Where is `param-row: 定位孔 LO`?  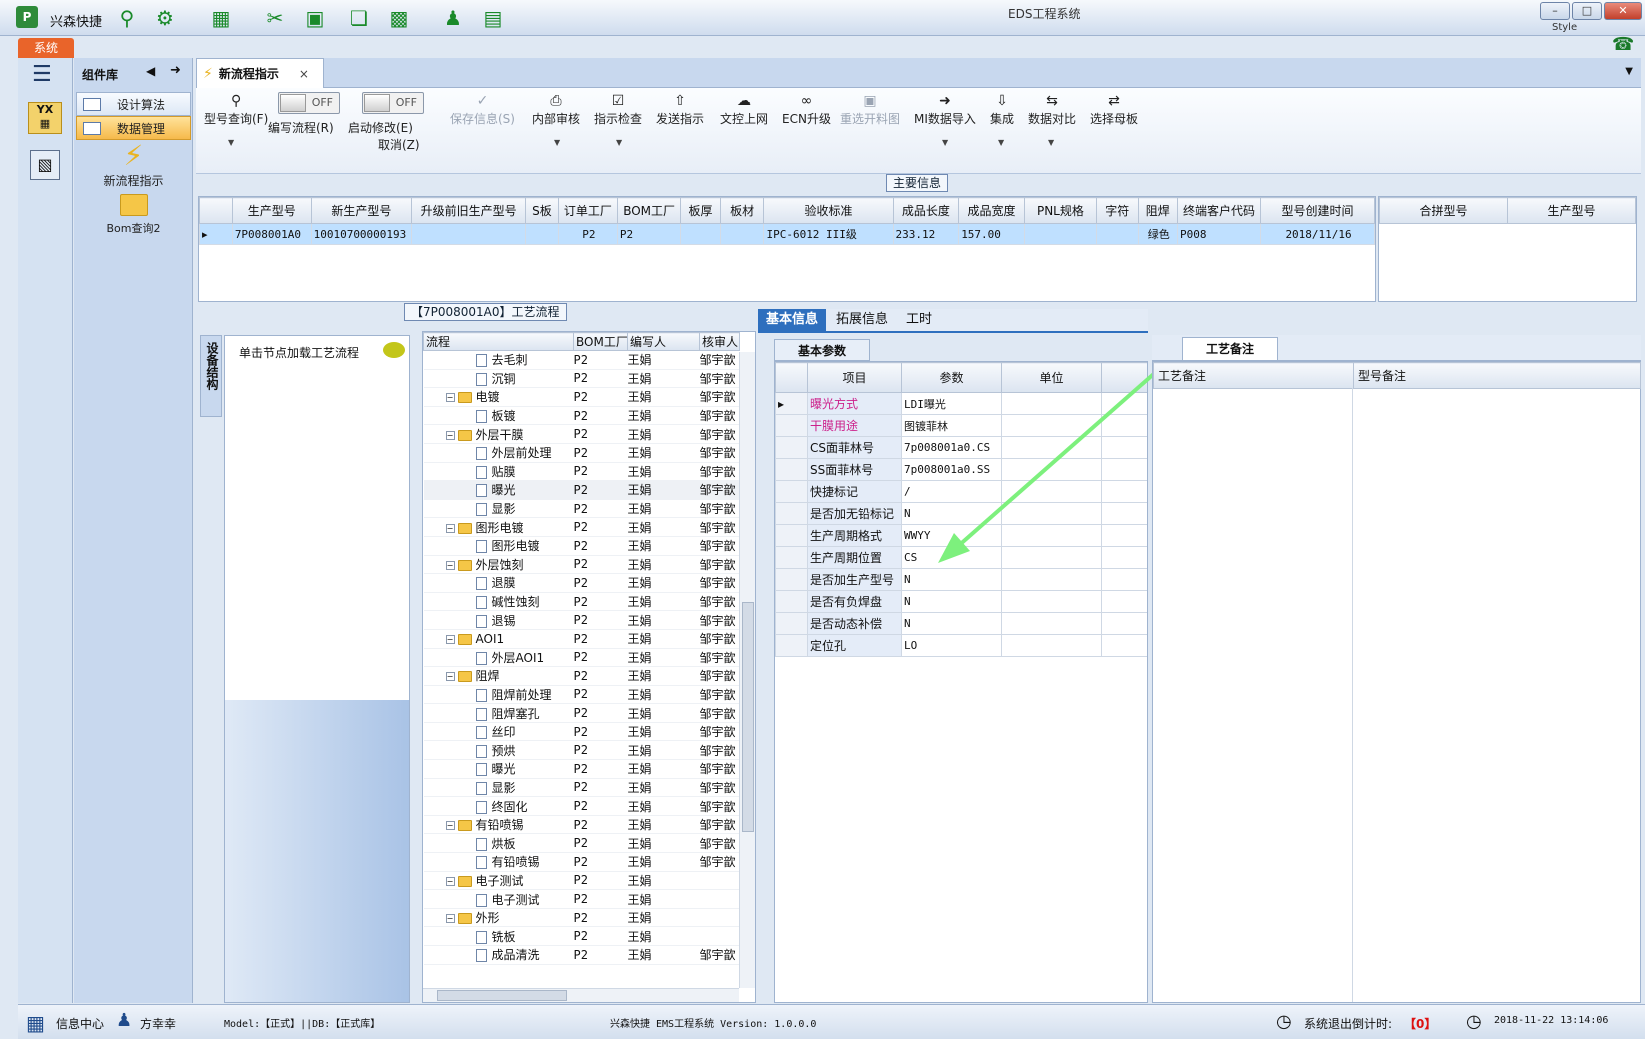
param-row: 定位孔 LO is located at coordinates (961, 645).